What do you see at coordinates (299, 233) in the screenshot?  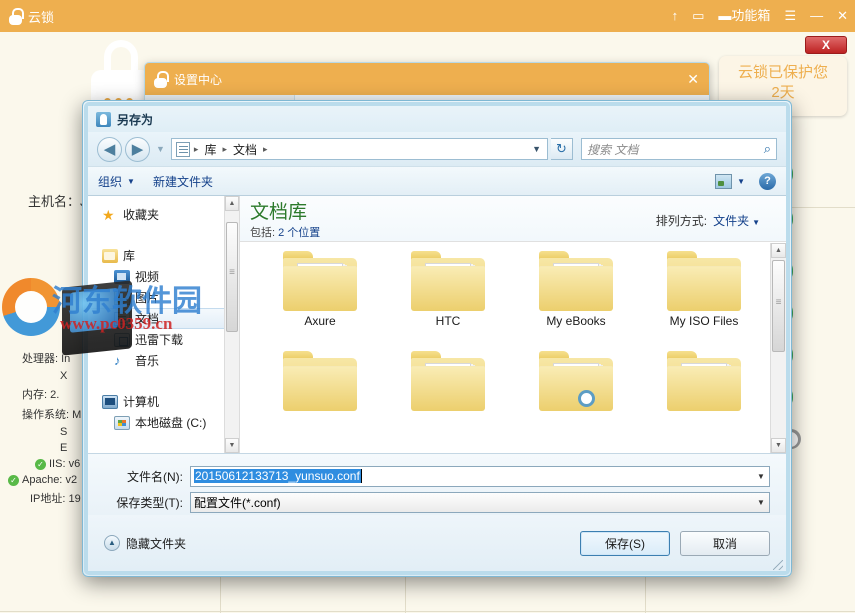 I see `locations-link: 2 个位置` at bounding box center [299, 233].